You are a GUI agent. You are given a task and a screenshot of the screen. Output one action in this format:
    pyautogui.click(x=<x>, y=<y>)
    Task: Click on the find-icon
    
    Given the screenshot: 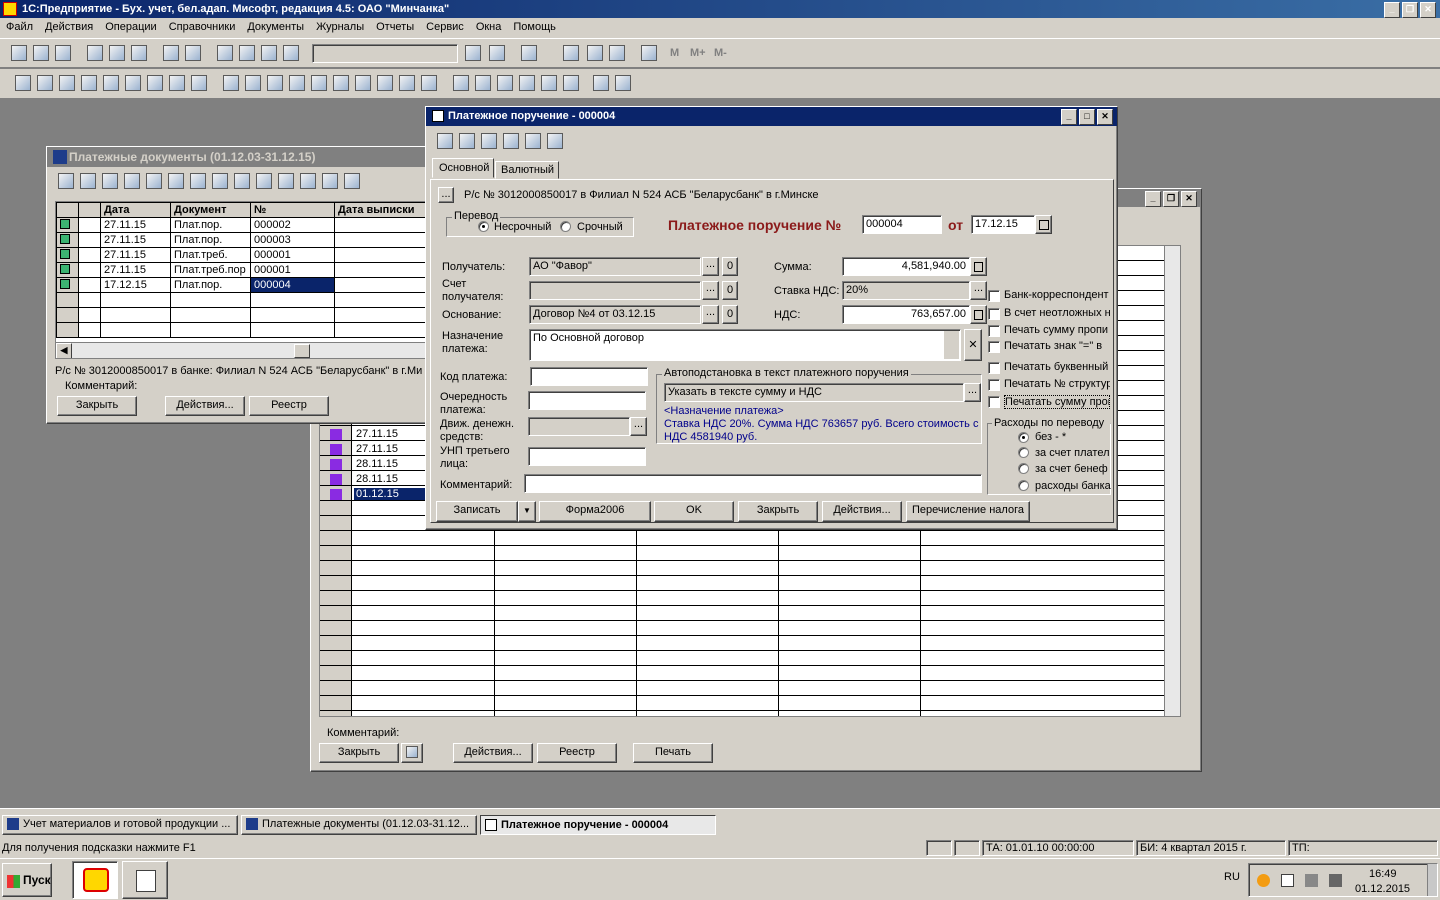 What is the action you would take?
    pyautogui.click(x=291, y=53)
    